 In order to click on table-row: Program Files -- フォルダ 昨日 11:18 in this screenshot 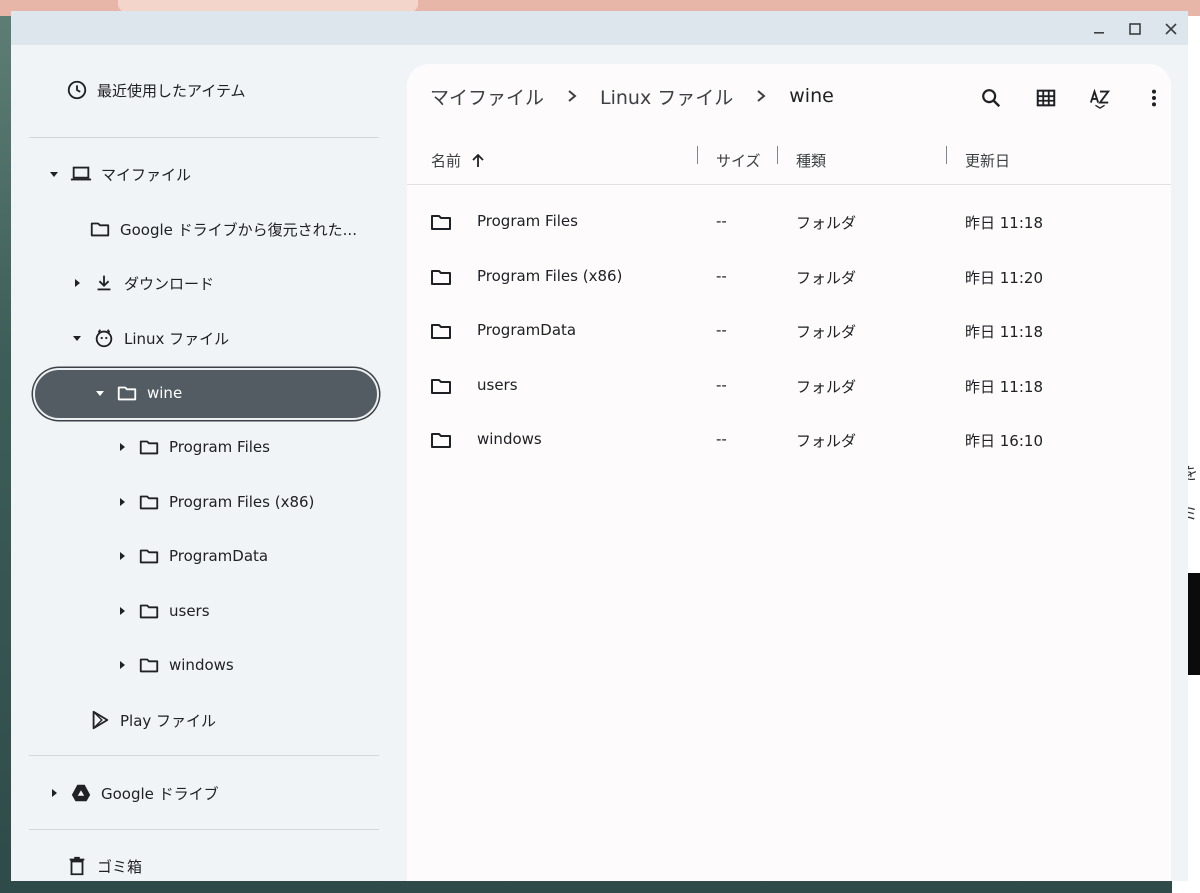, I will do `click(789, 222)`.